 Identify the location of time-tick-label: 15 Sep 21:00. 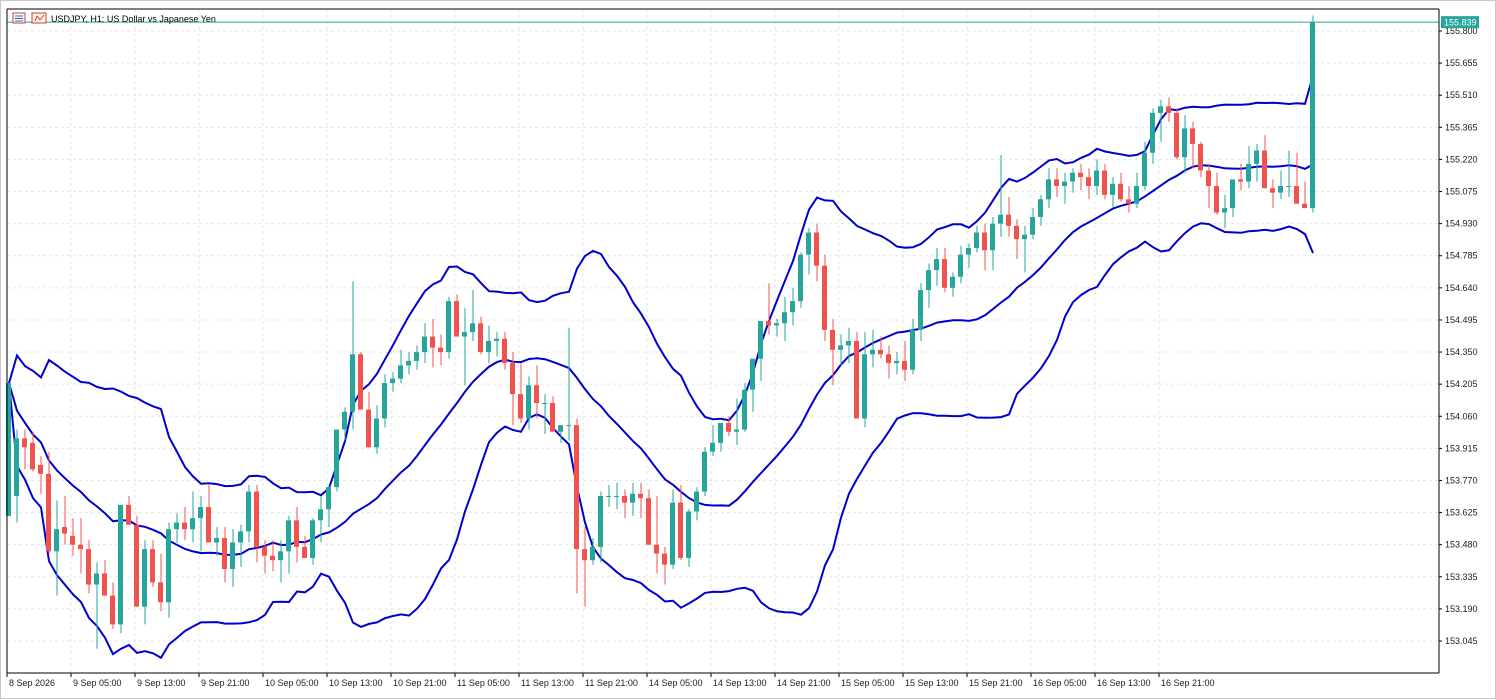
(996, 683).